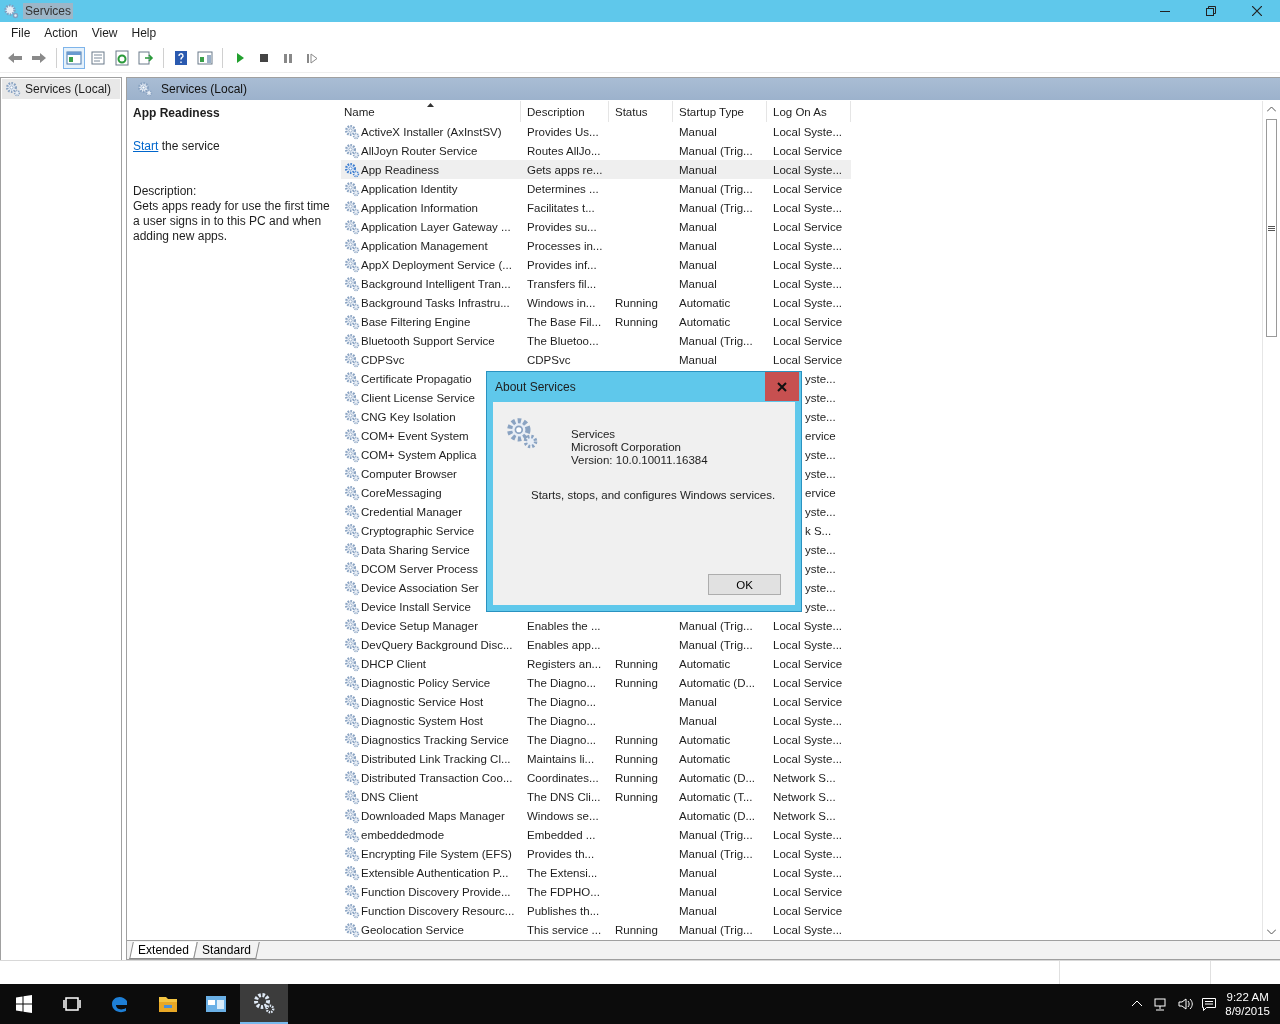  I want to click on view-tab: Extended, so click(163, 950).